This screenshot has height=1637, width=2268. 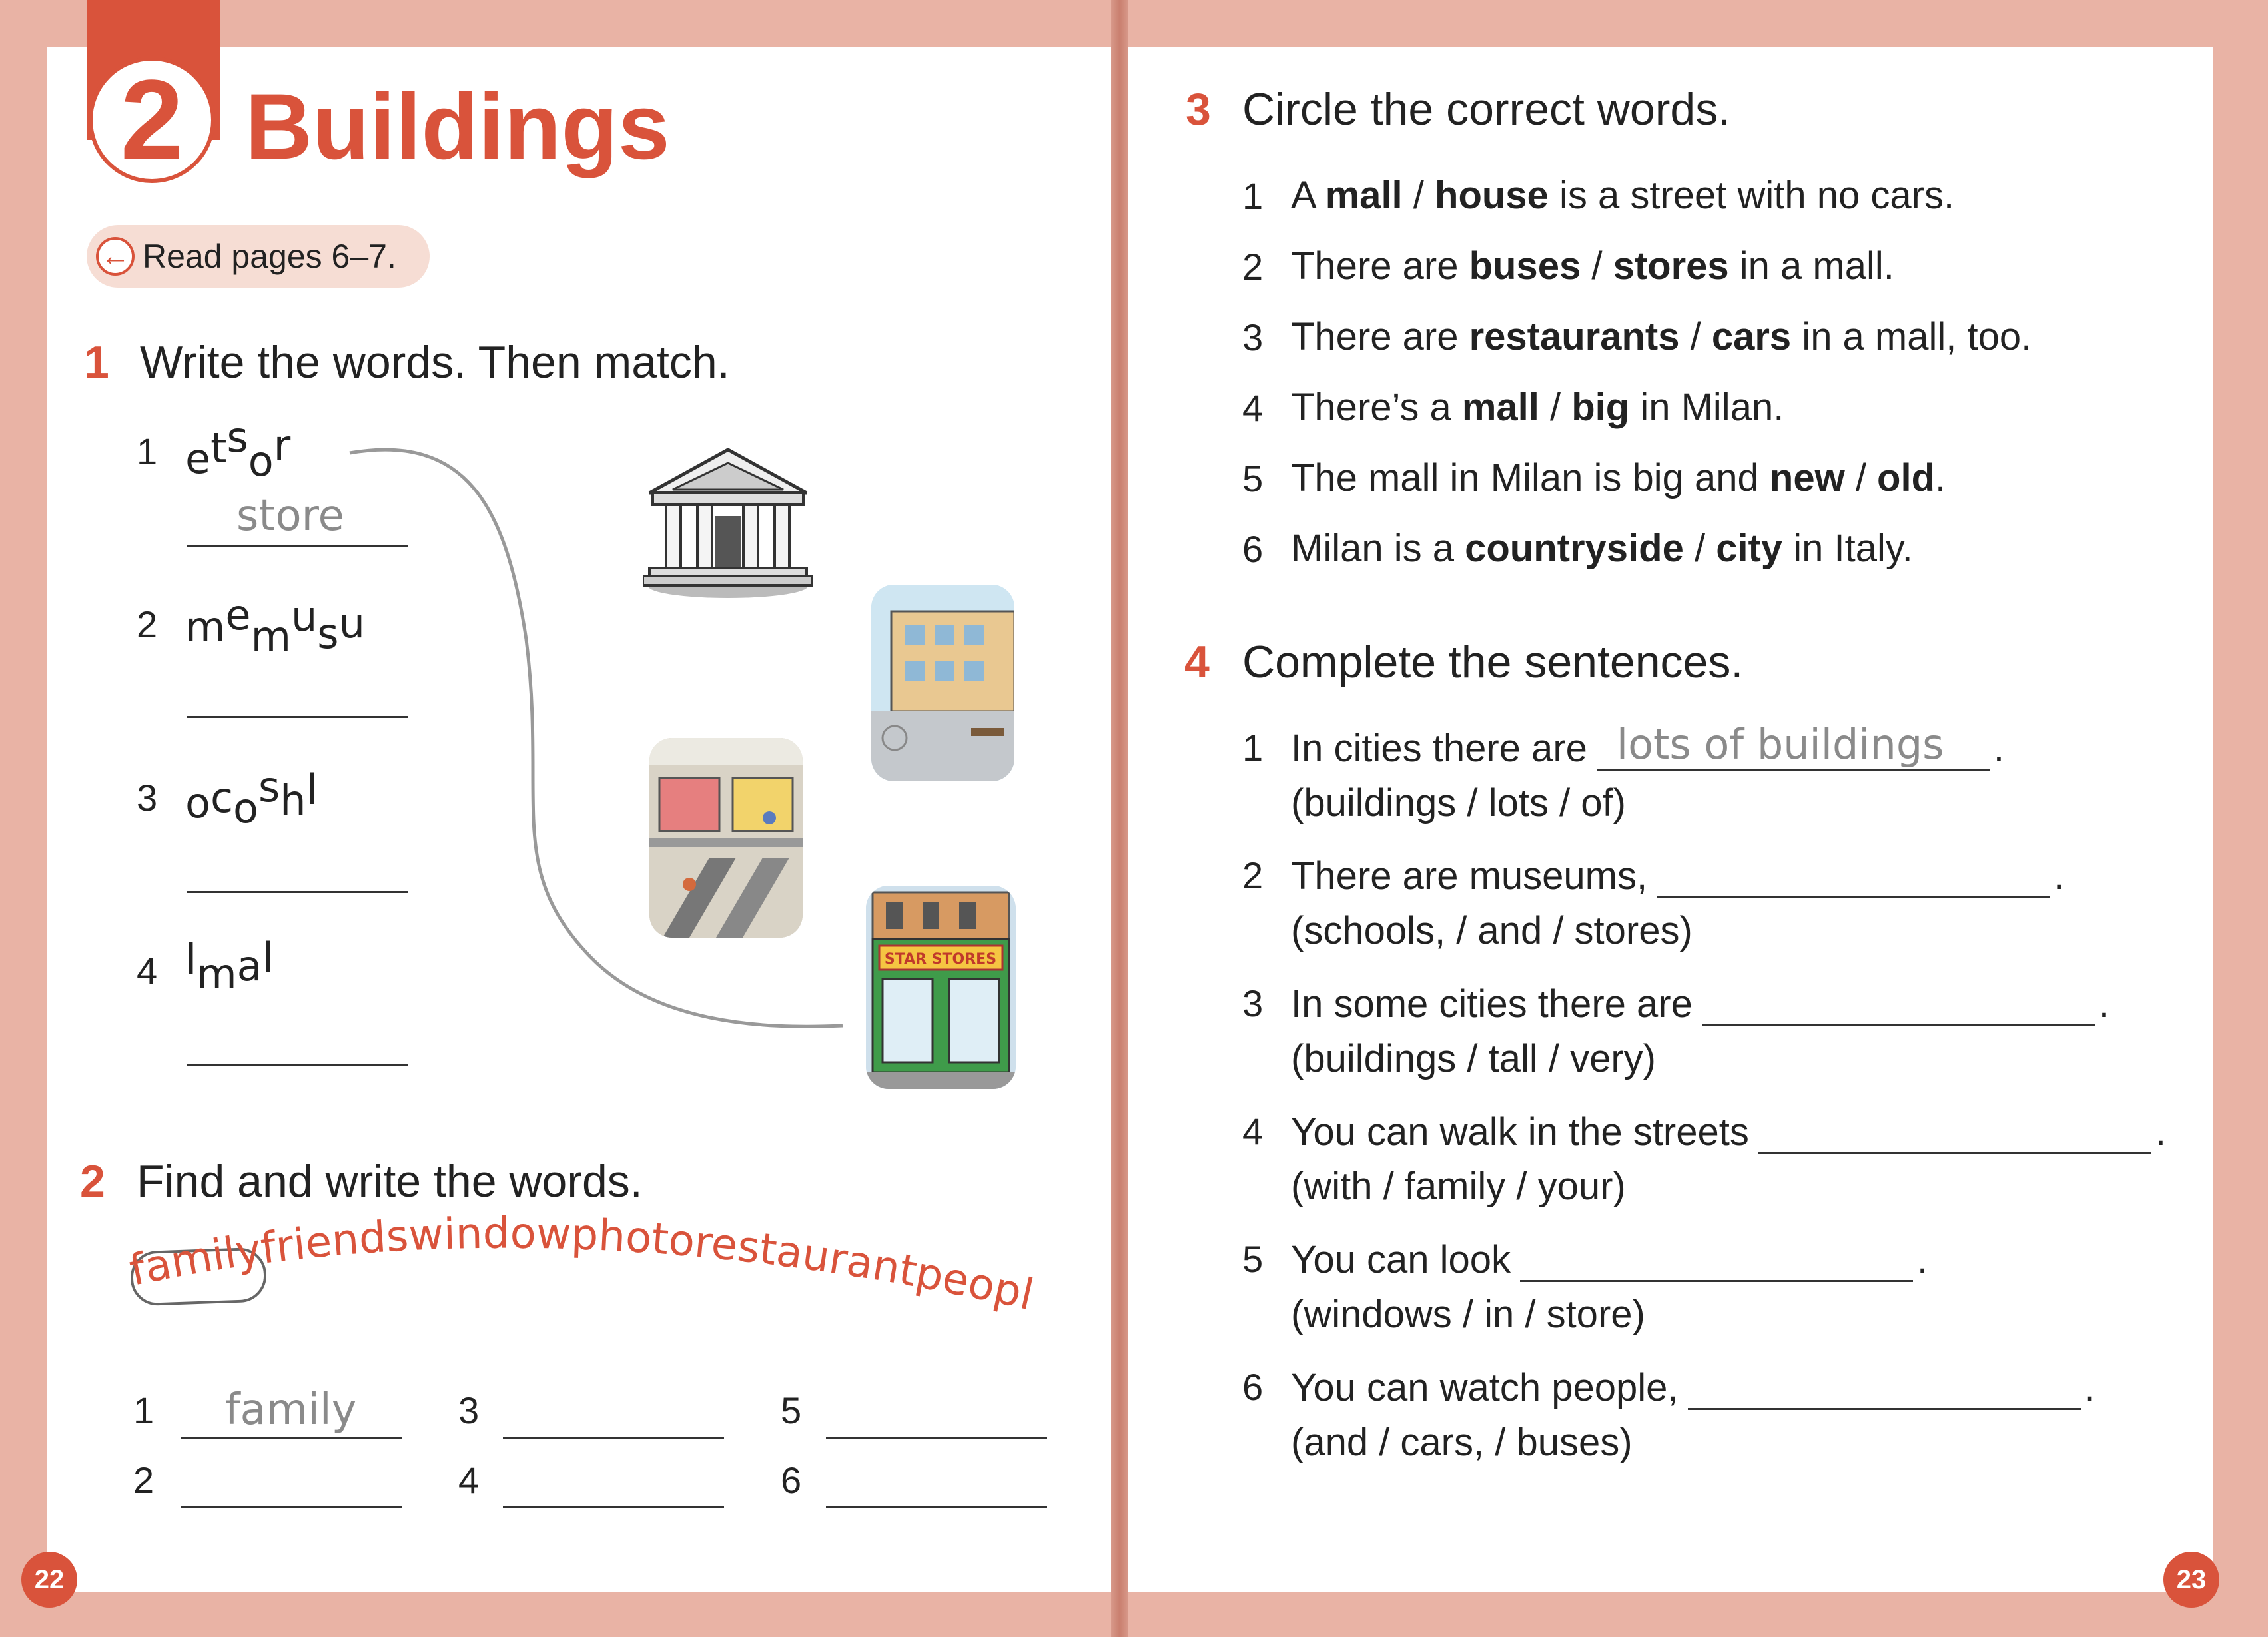 I want to click on mall-picture, so click(x=726, y=838).